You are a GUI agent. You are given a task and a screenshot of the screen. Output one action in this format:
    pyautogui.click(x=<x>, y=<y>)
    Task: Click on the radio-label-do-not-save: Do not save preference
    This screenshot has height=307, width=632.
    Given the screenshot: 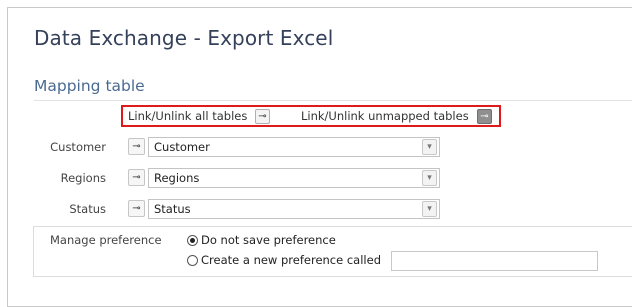 What is the action you would take?
    pyautogui.click(x=268, y=240)
    